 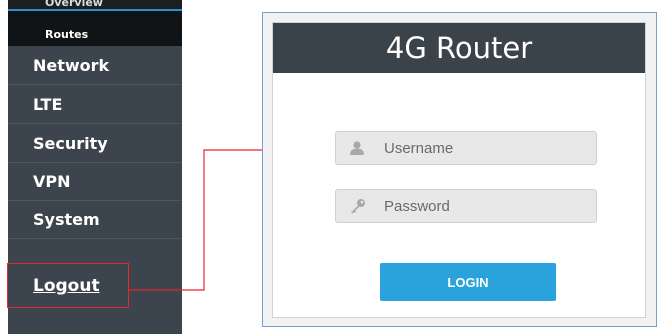 I want to click on user-icon, so click(x=357, y=148).